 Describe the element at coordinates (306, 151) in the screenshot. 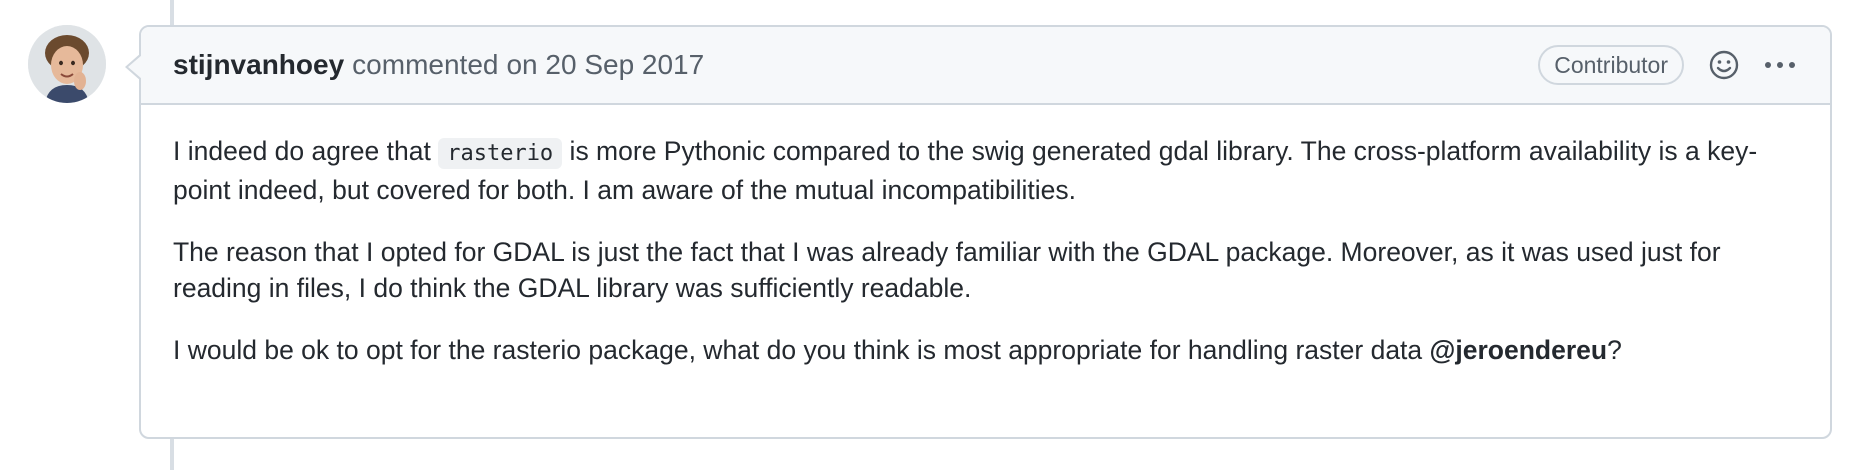

I see `paragraph-1-start: I indeed do agree that` at that location.